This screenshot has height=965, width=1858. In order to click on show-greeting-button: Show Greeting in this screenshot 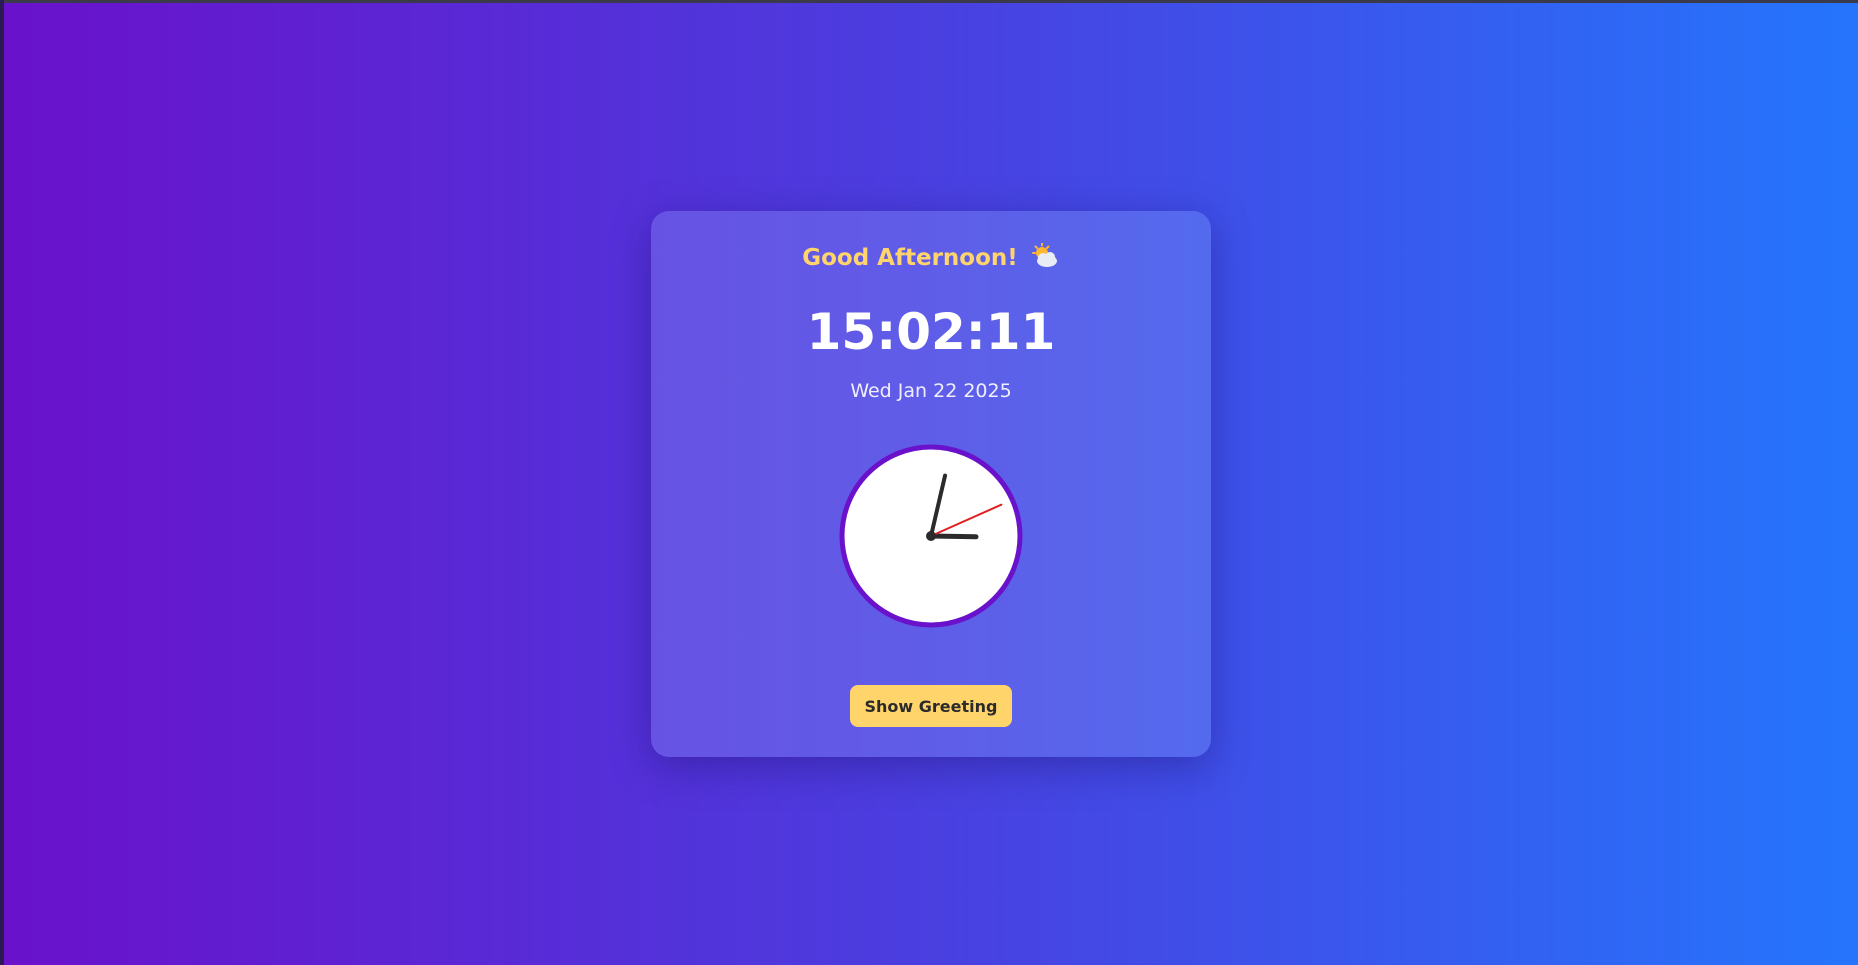, I will do `click(931, 706)`.